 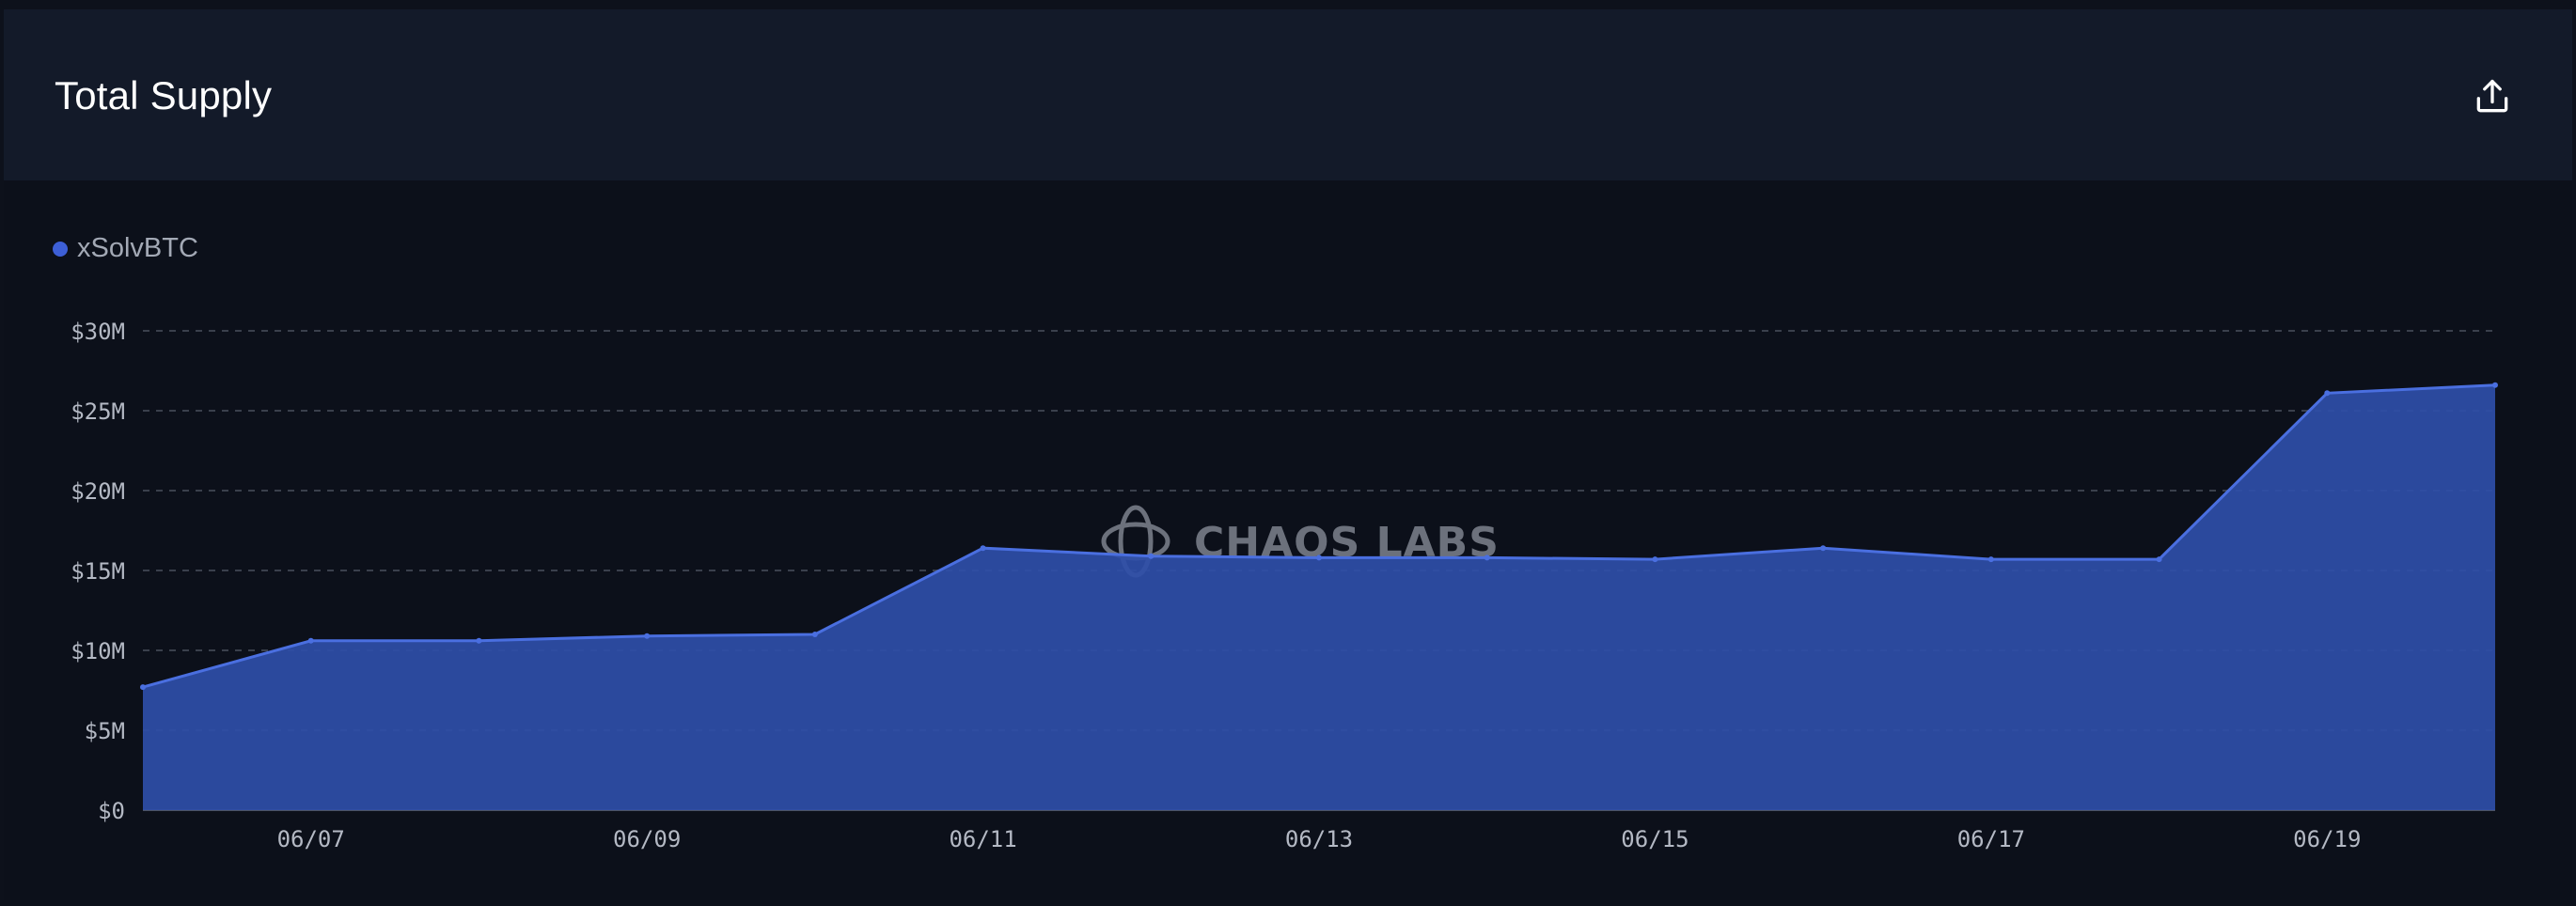 I want to click on x-tick-label: 06/13, so click(x=1319, y=839).